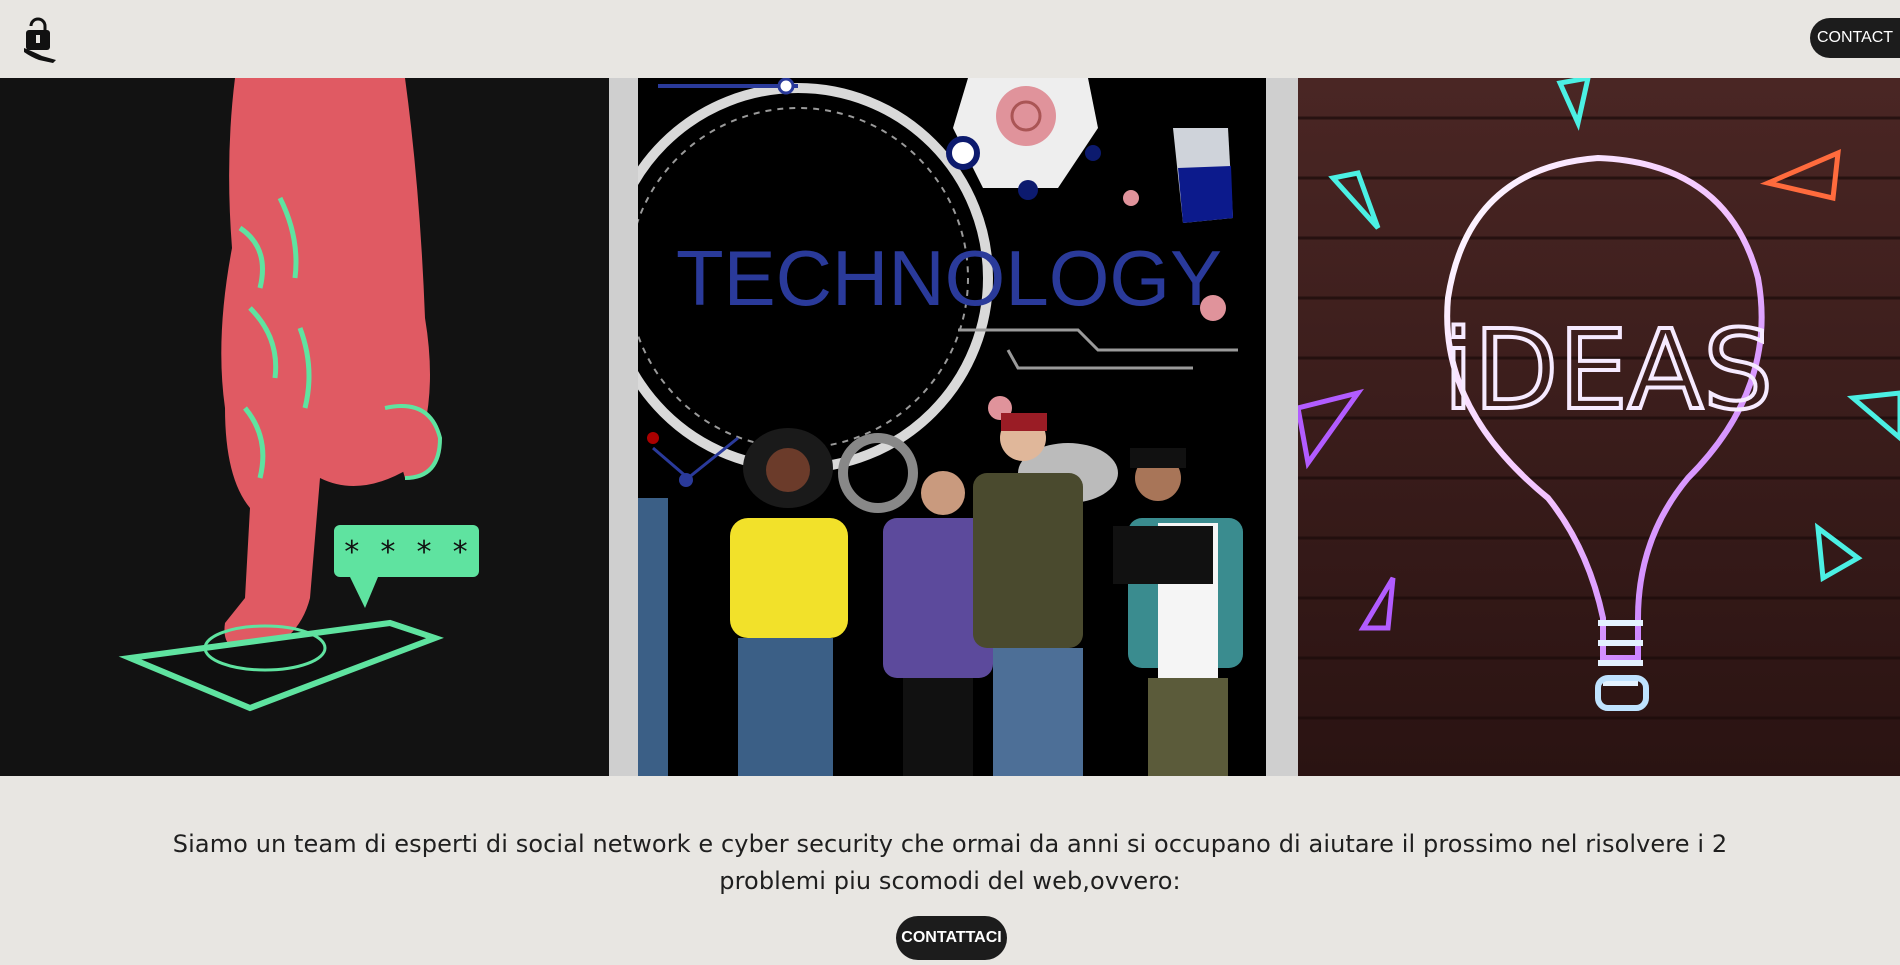 The image size is (1900, 965). Describe the element at coordinates (1608, 370) in the screenshot. I see `ideas-neon-text: iDEAS` at that location.